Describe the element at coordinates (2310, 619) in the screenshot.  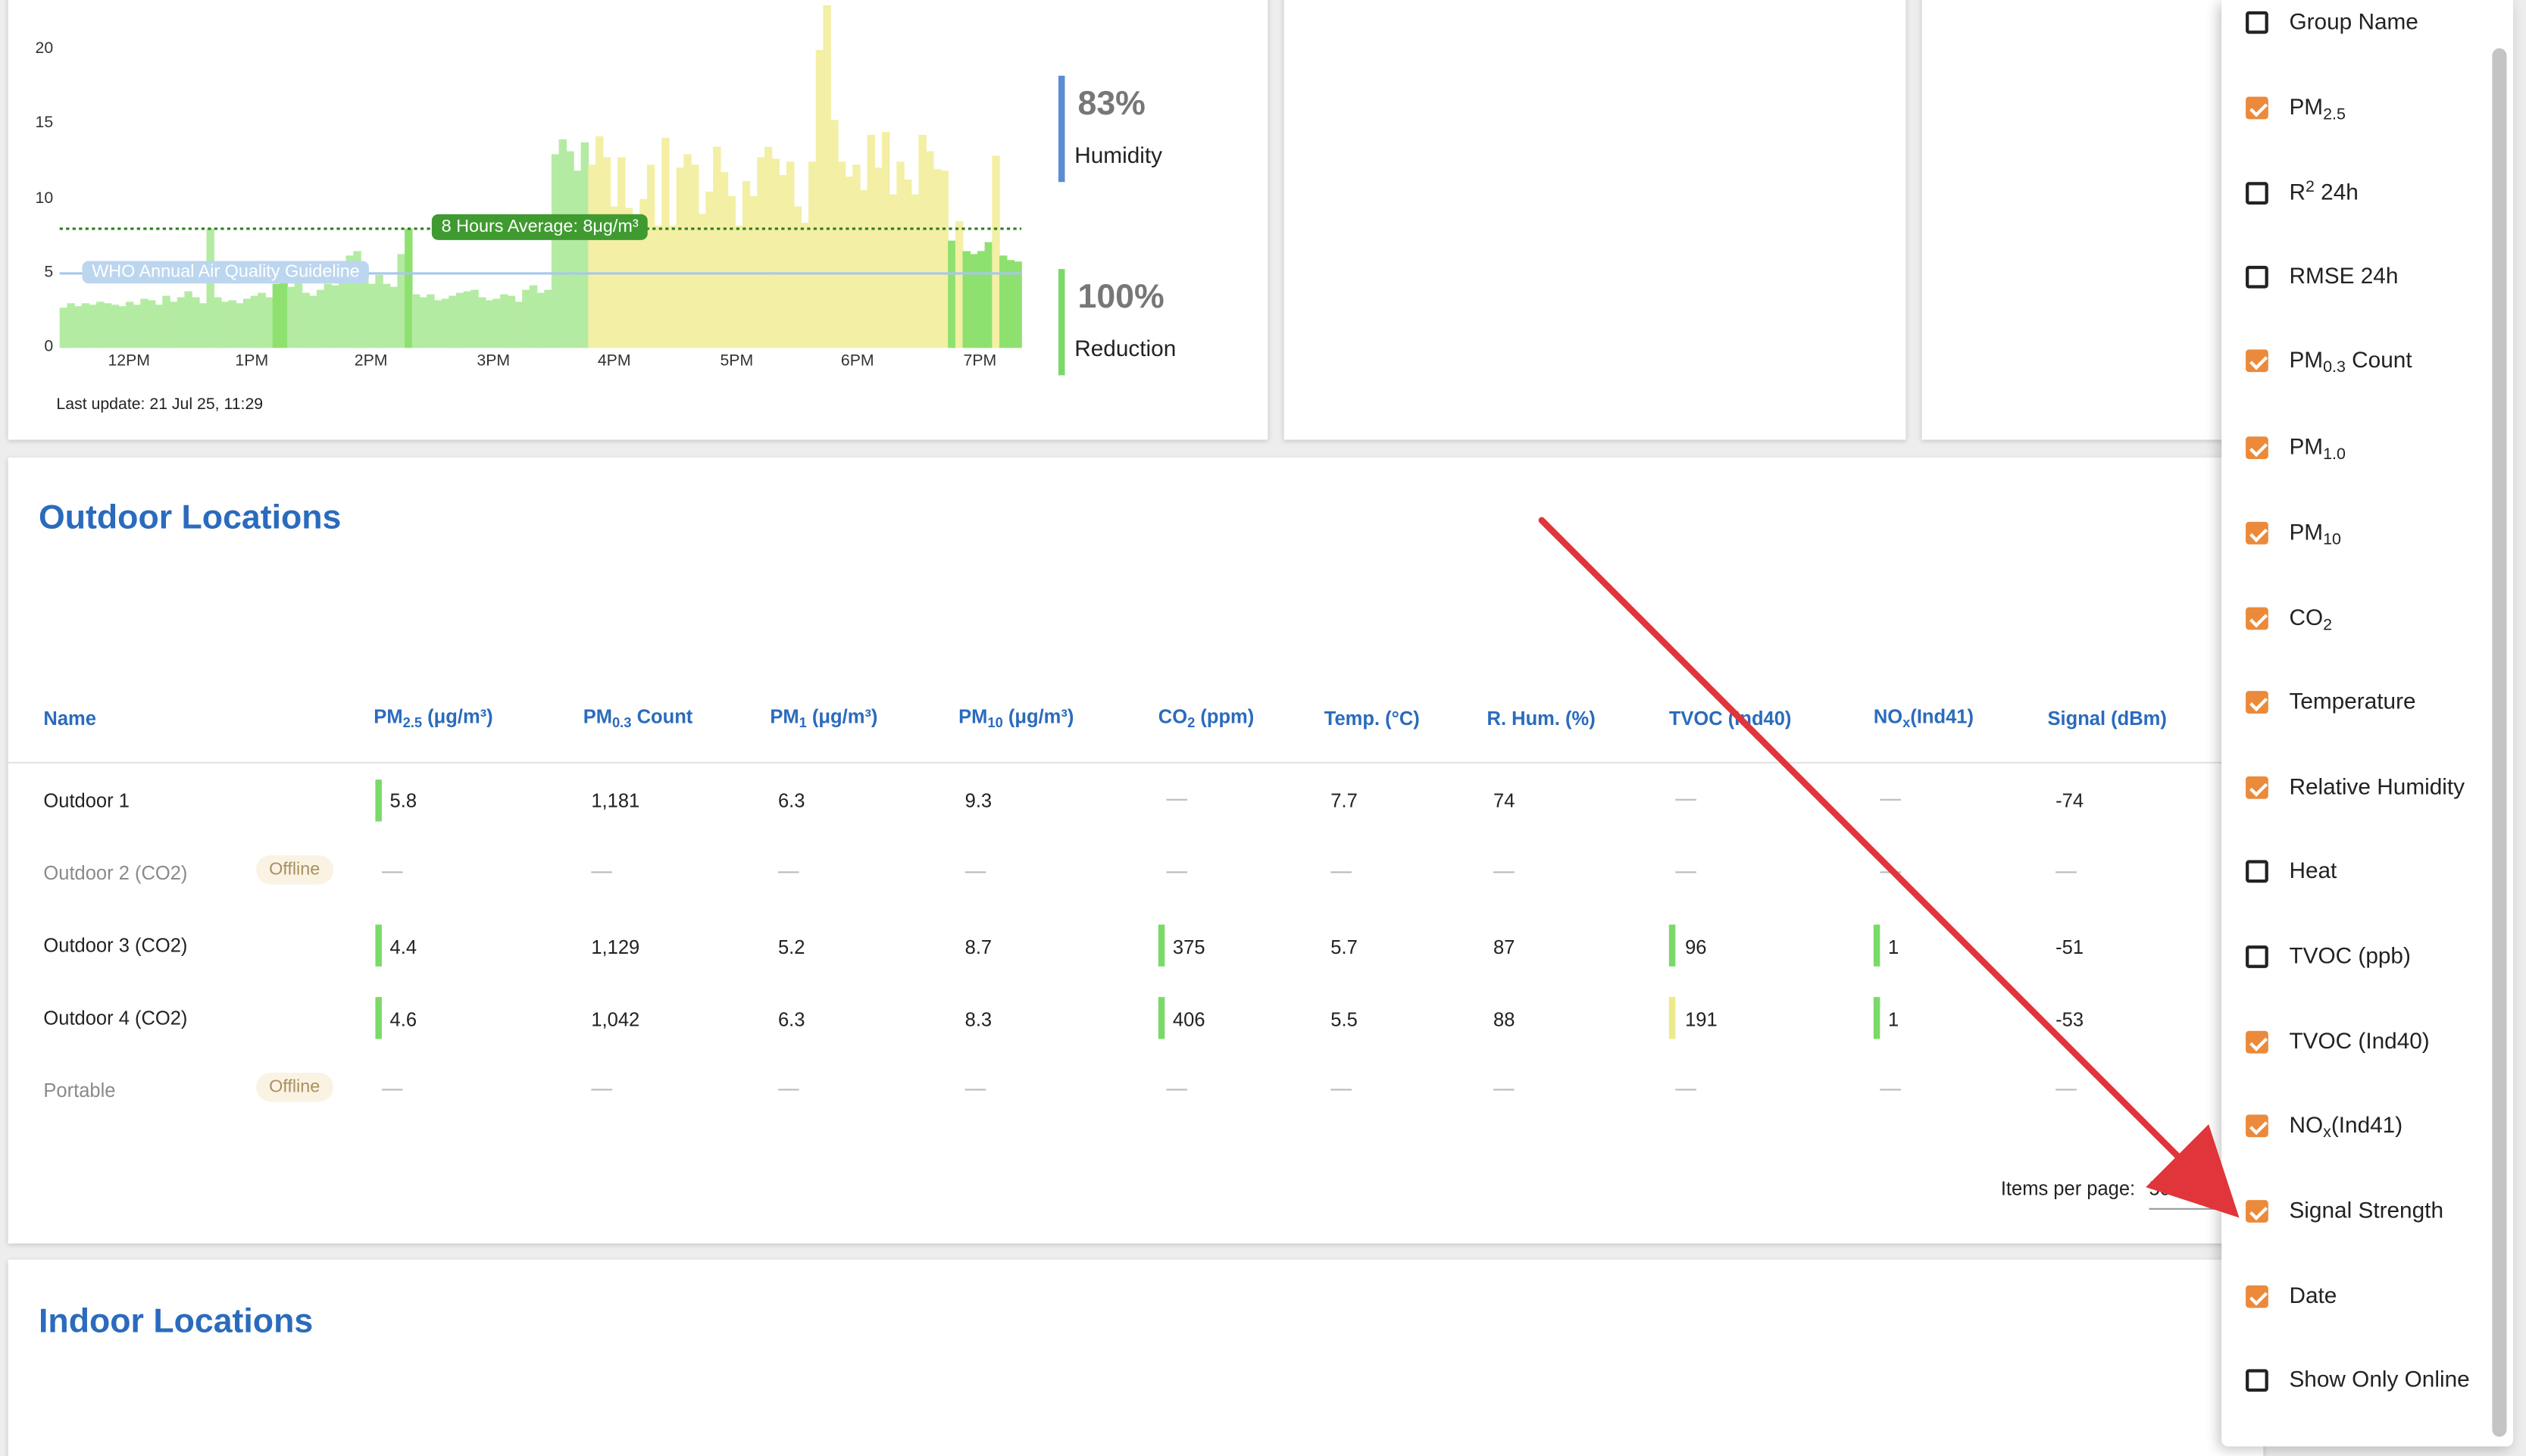
I see `column-toggle-label: CO2` at that location.